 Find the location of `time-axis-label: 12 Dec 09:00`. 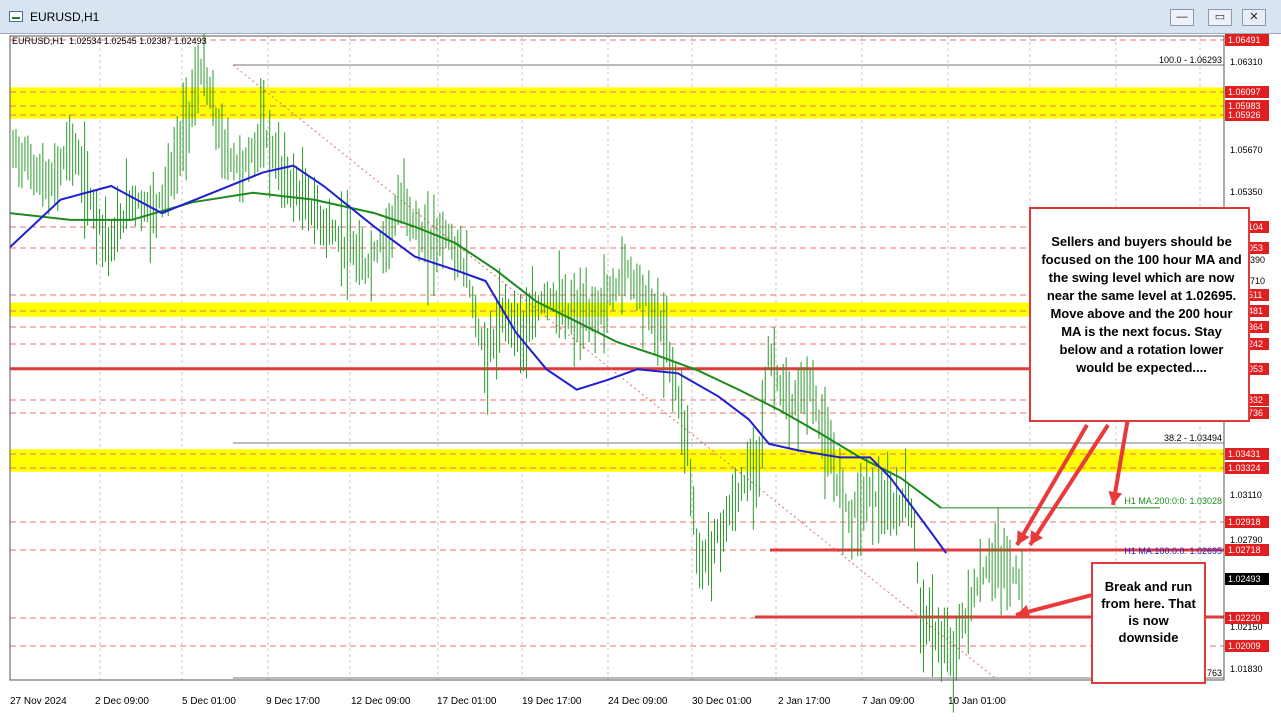

time-axis-label: 12 Dec 09:00 is located at coordinates (381, 701).